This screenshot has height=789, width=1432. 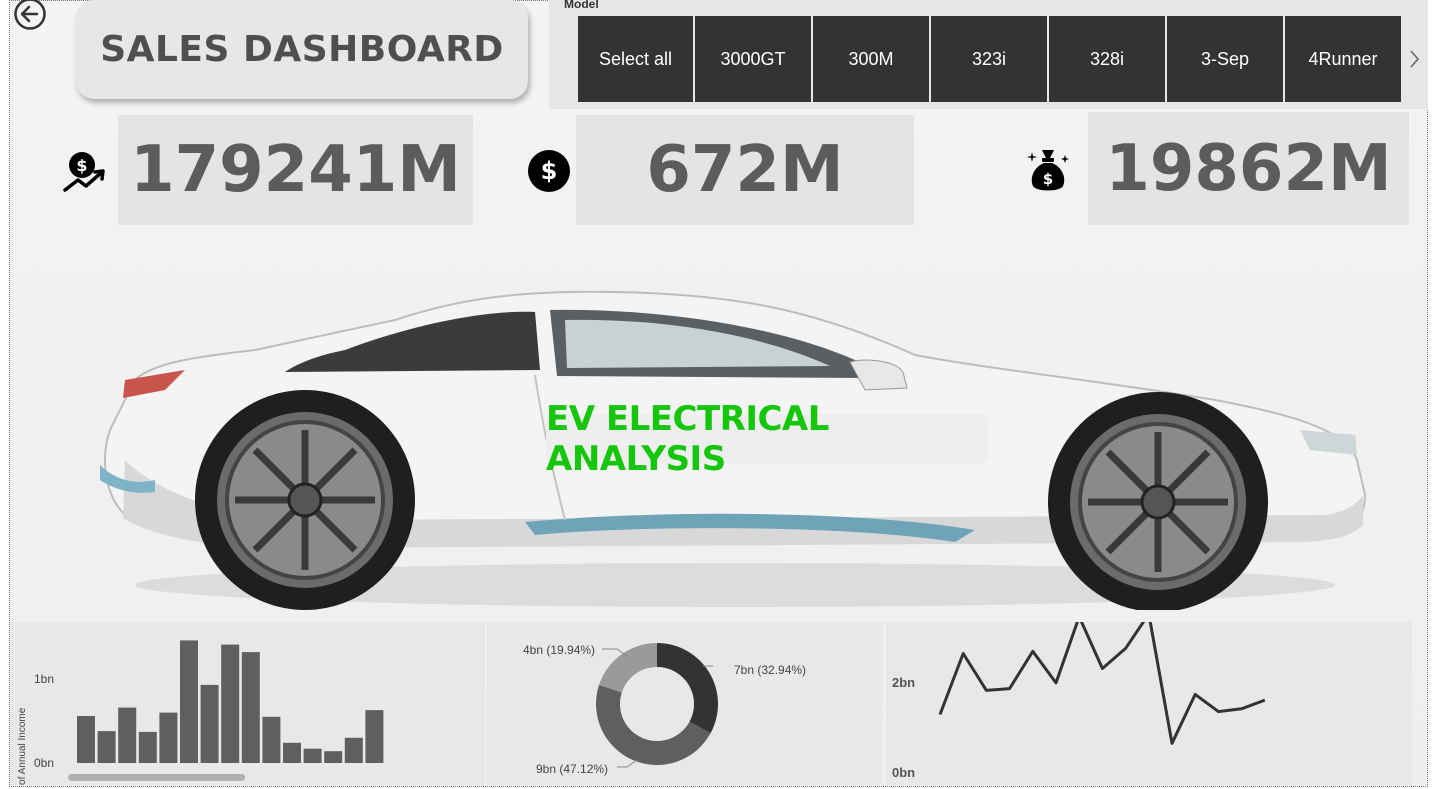 I want to click on donut-label: 7bn (32.94%), so click(x=770, y=670).